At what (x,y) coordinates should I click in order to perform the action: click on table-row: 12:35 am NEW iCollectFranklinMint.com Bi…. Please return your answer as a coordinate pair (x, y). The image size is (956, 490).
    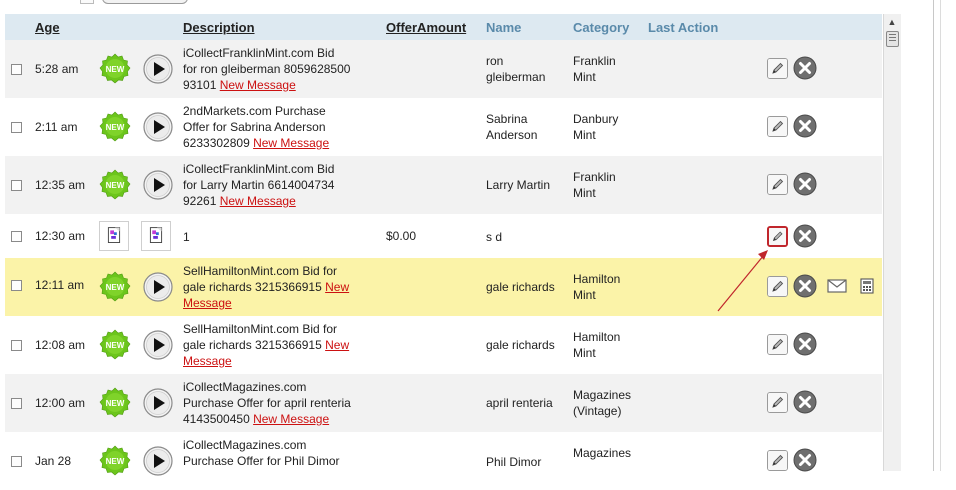
    Looking at the image, I should click on (443, 185).